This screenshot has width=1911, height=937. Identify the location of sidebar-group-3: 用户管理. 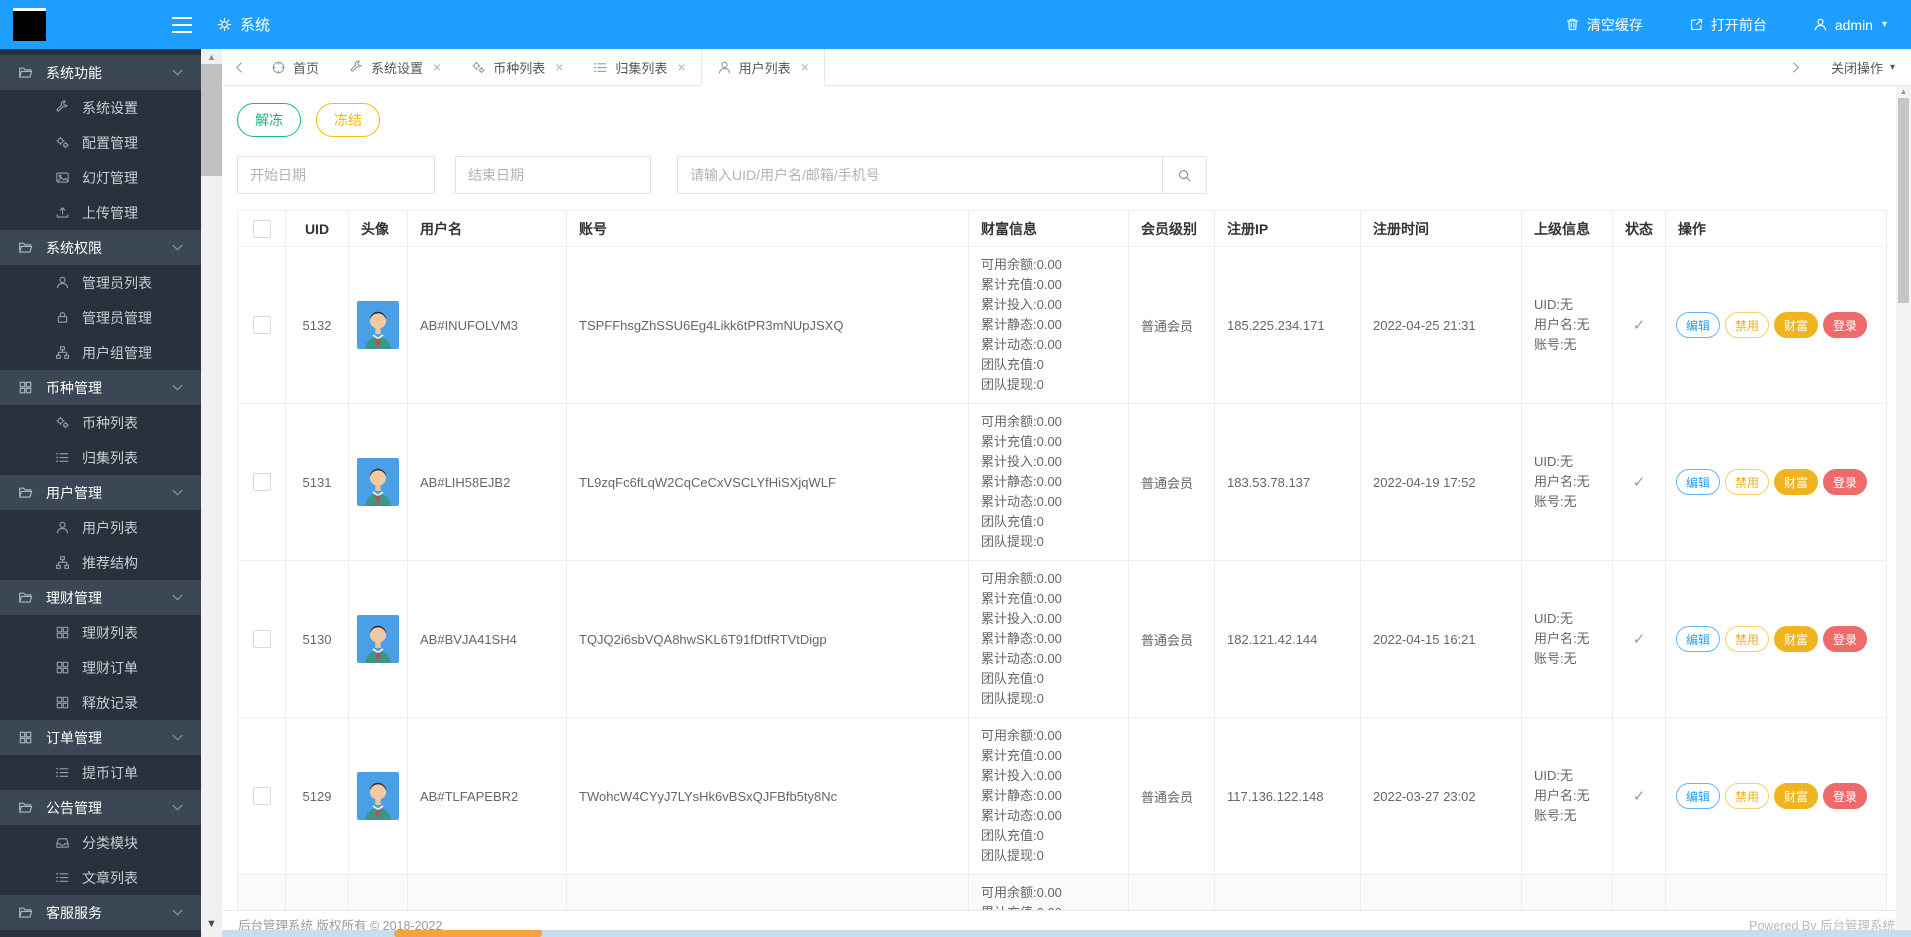
(100, 492).